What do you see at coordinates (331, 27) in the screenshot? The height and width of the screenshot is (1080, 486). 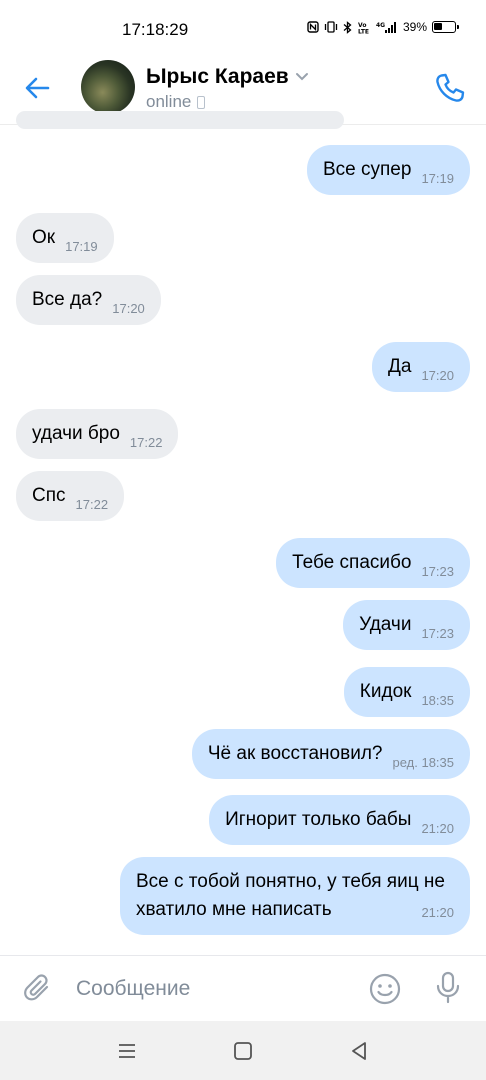 I see `vibrate-icon` at bounding box center [331, 27].